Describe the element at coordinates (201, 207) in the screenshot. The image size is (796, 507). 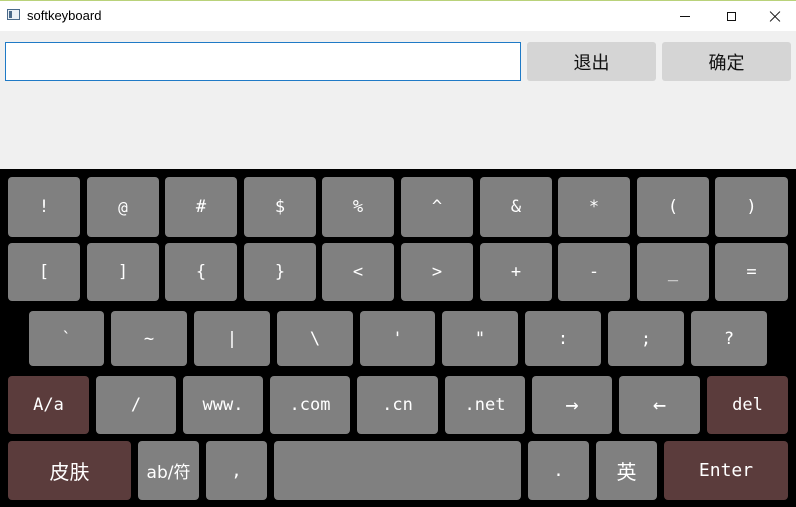
I see `key-hash: #` at that location.